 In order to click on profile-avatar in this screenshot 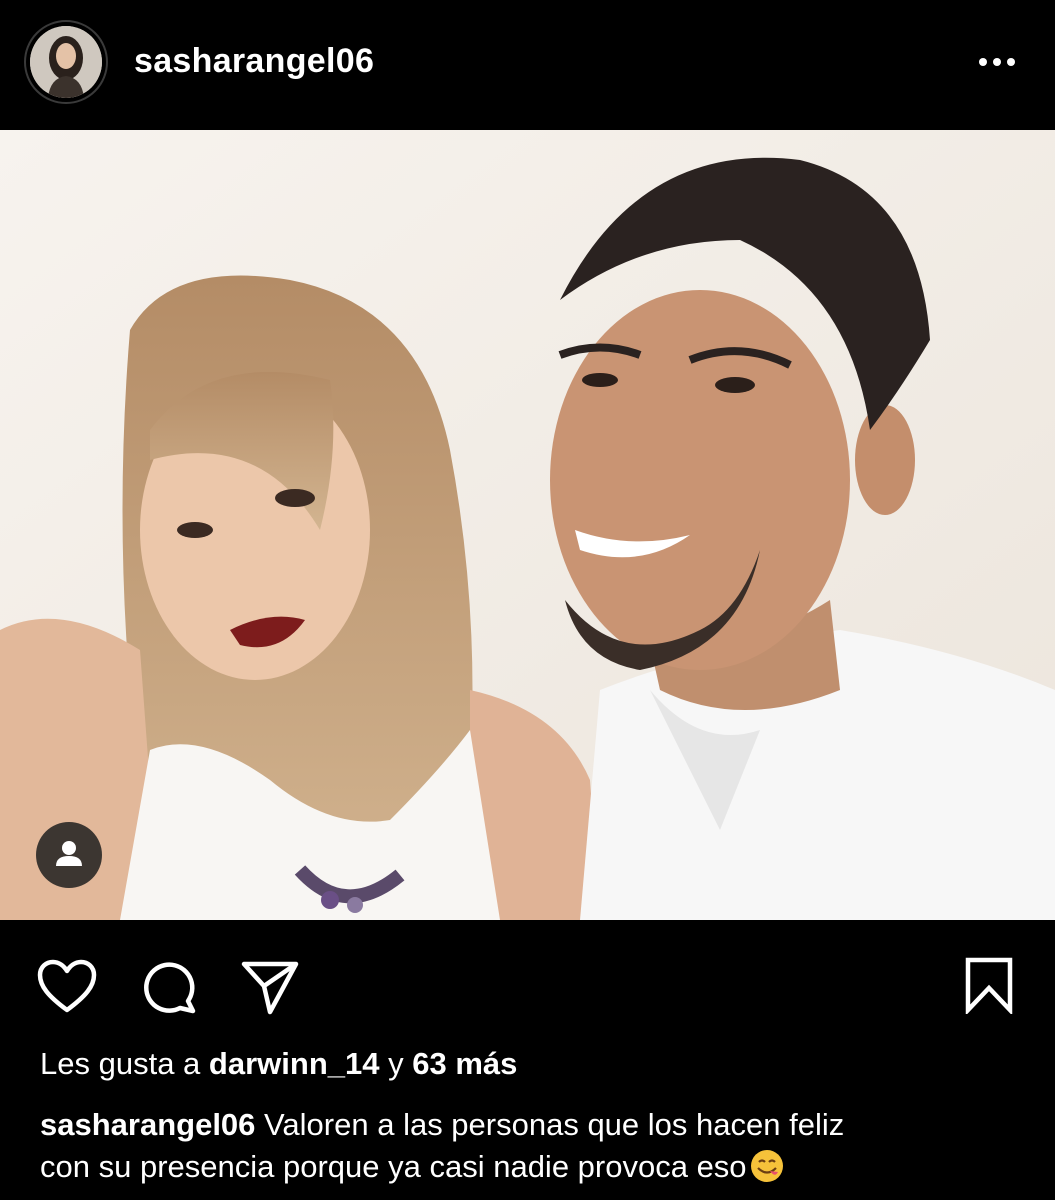, I will do `click(66, 62)`.